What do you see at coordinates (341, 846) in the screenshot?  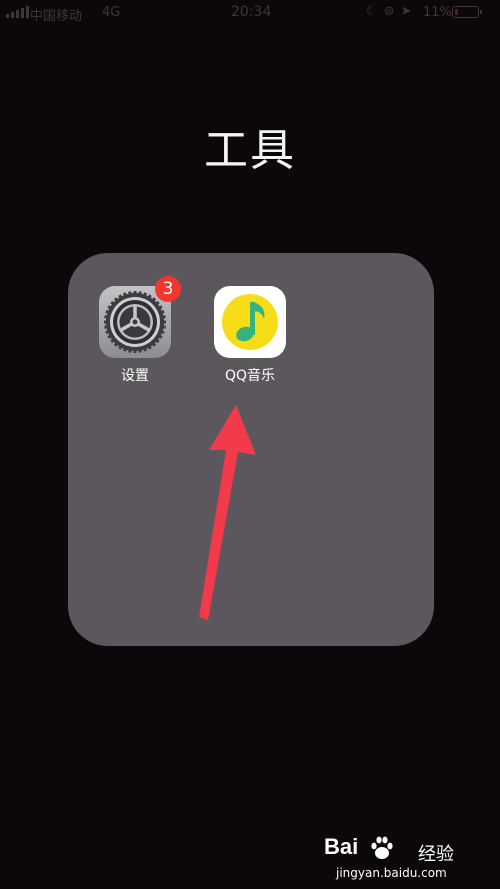 I see `watermark-brand: Bai` at bounding box center [341, 846].